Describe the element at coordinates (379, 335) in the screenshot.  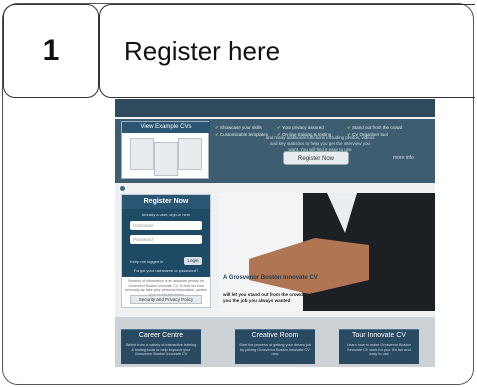
I see `tile-heading: Tour Innovate CV` at that location.